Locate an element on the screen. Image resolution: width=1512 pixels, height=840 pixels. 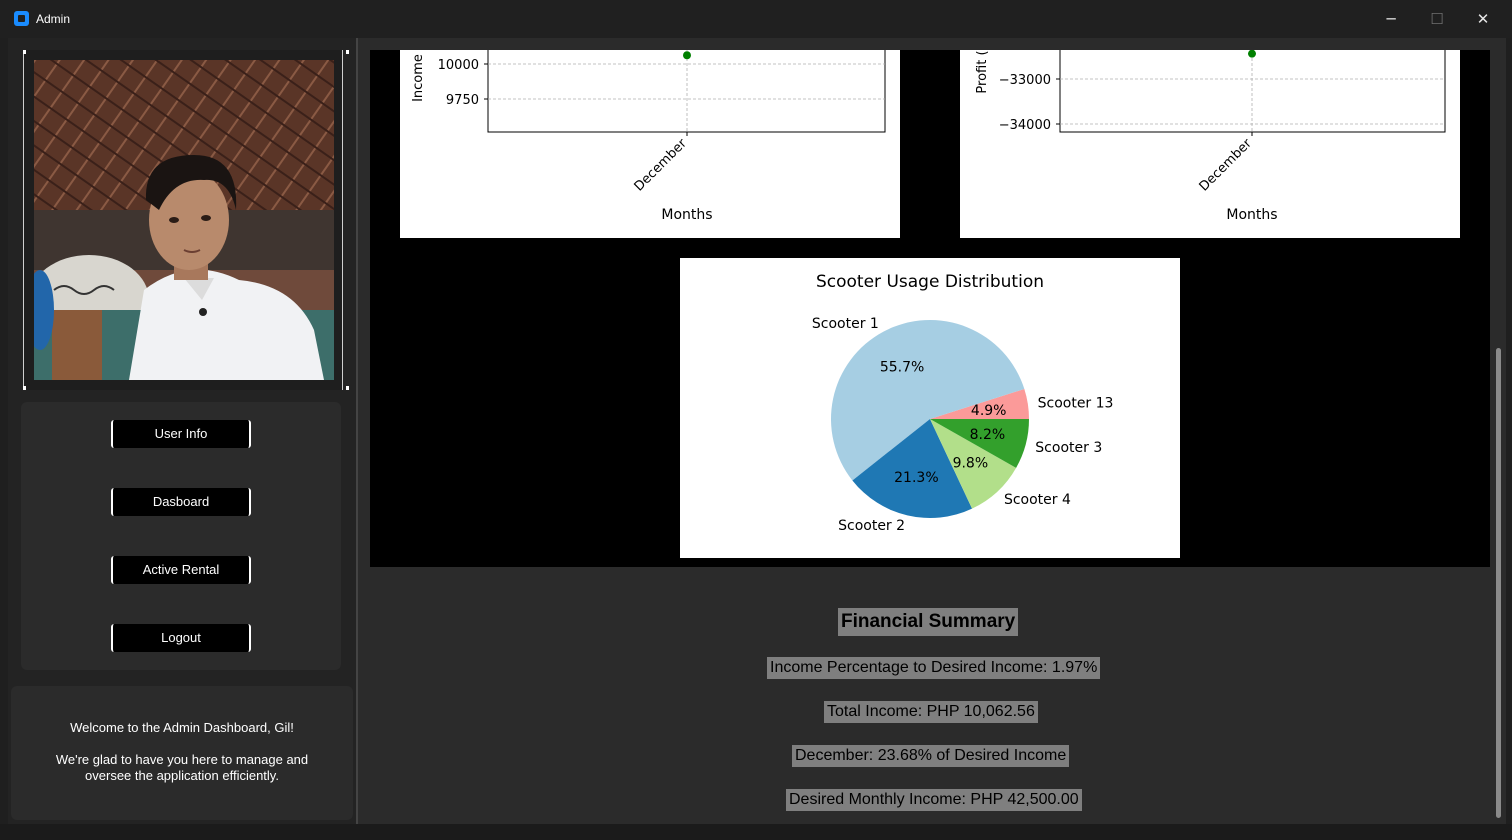
income-chart-svg: 9750 10000 December Income Months is located at coordinates (648, 135).